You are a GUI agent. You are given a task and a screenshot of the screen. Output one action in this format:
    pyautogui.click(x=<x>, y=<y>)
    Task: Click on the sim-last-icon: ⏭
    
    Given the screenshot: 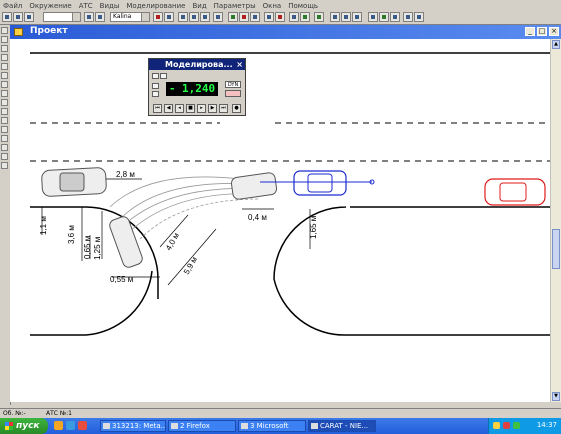 What is the action you would take?
    pyautogui.click(x=223, y=108)
    